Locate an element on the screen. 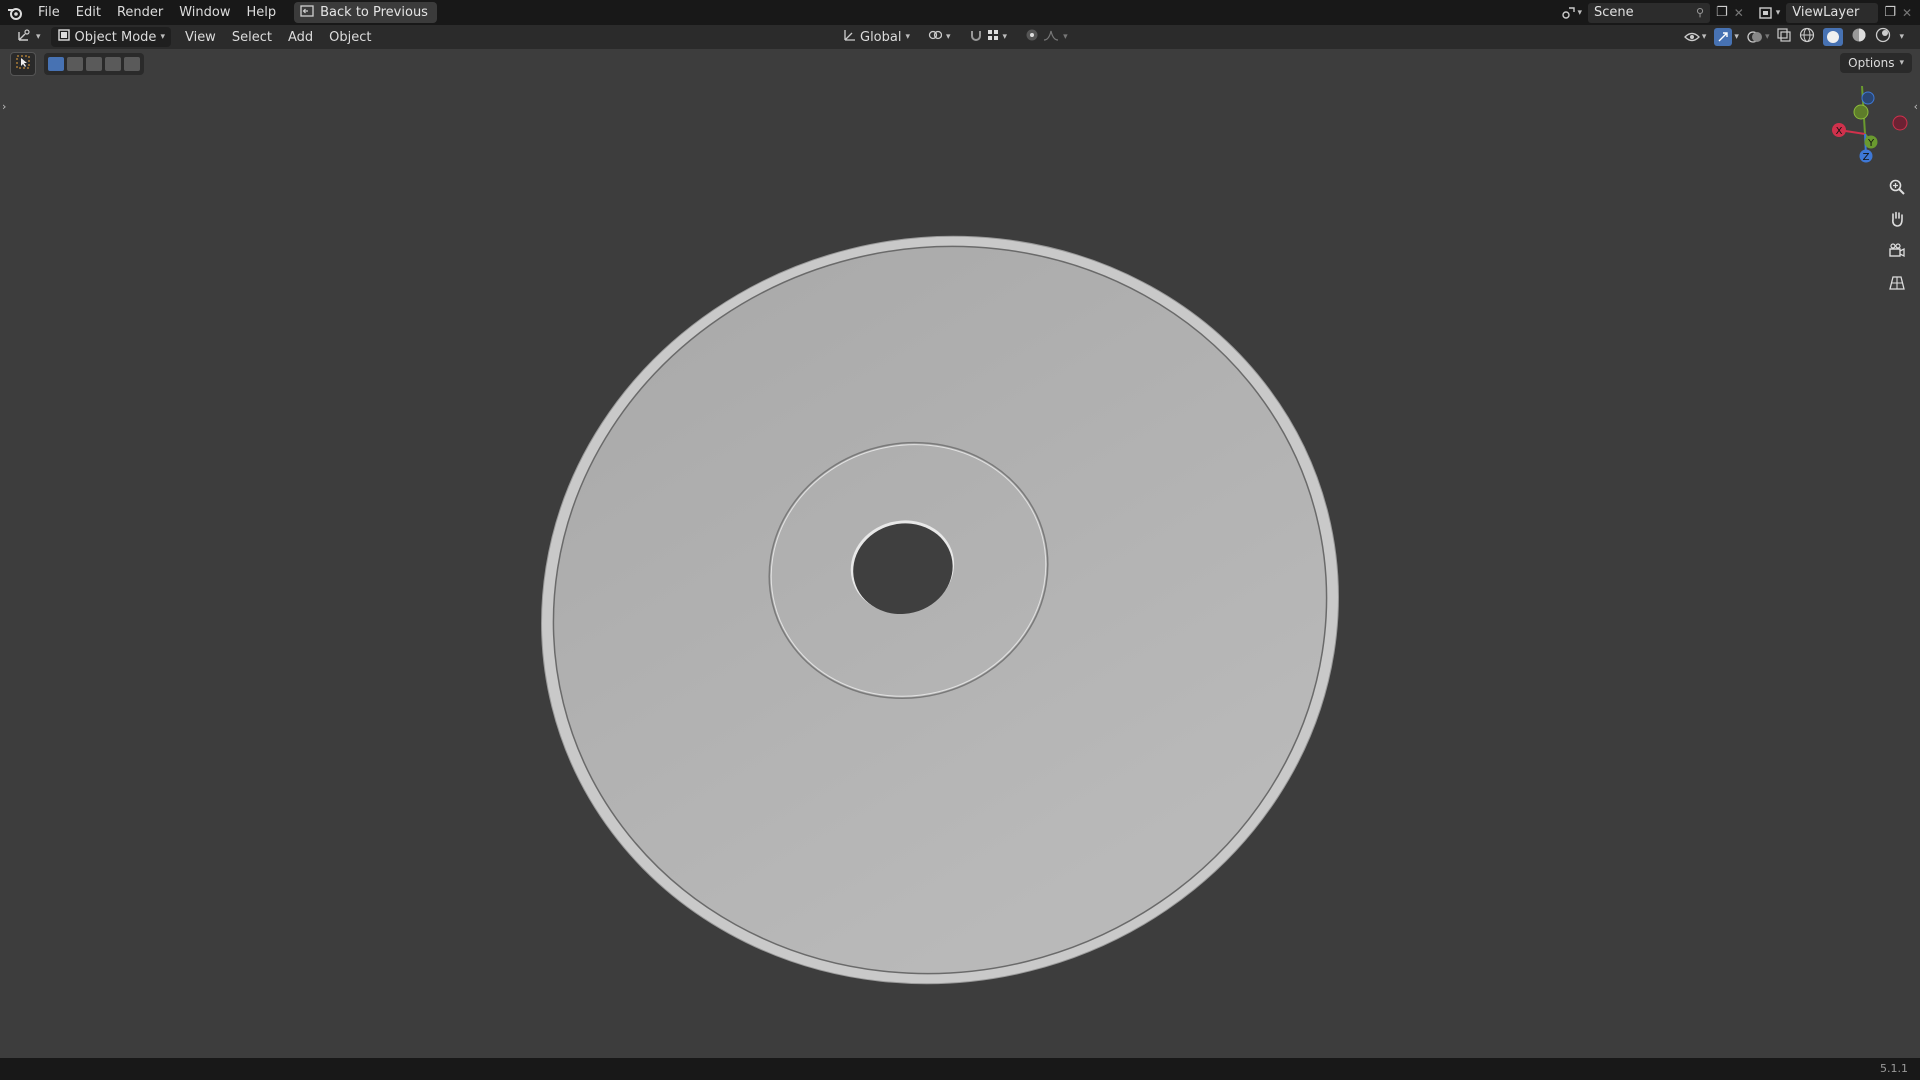 This screenshot has height=1080, width=1920. magnet-icon is located at coordinates (976, 37).